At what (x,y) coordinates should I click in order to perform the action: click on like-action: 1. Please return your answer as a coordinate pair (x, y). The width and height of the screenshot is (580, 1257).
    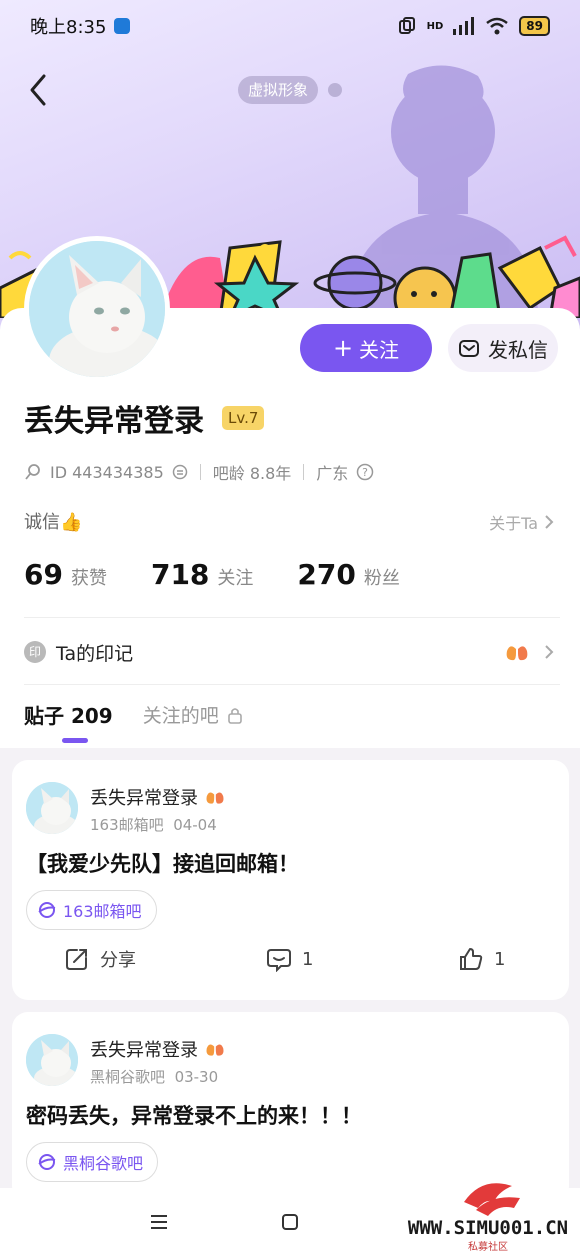
    Looking at the image, I should click on (481, 959).